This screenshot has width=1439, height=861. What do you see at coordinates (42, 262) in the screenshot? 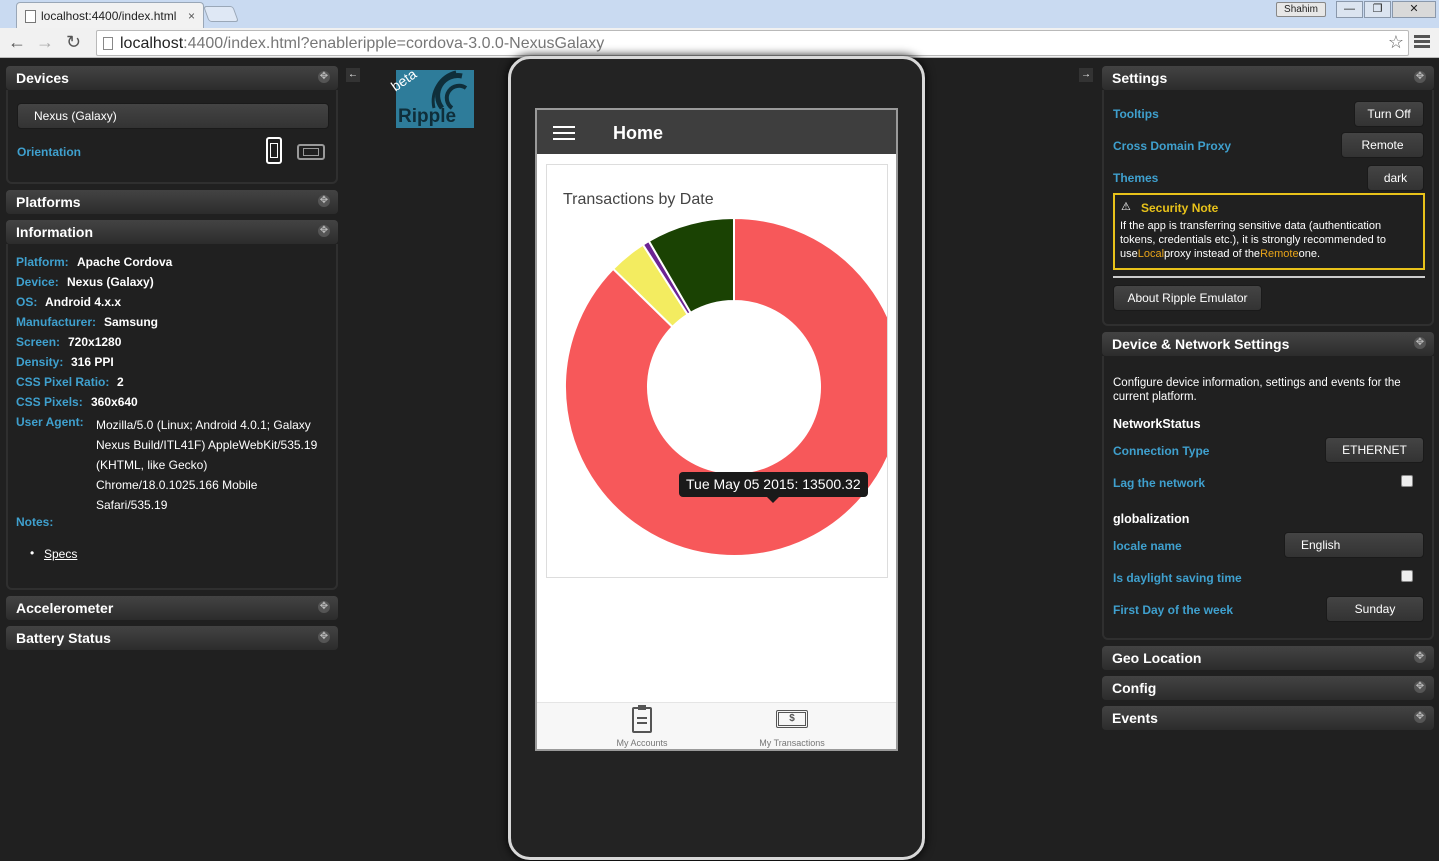
I see `info-row-label: Platform:` at bounding box center [42, 262].